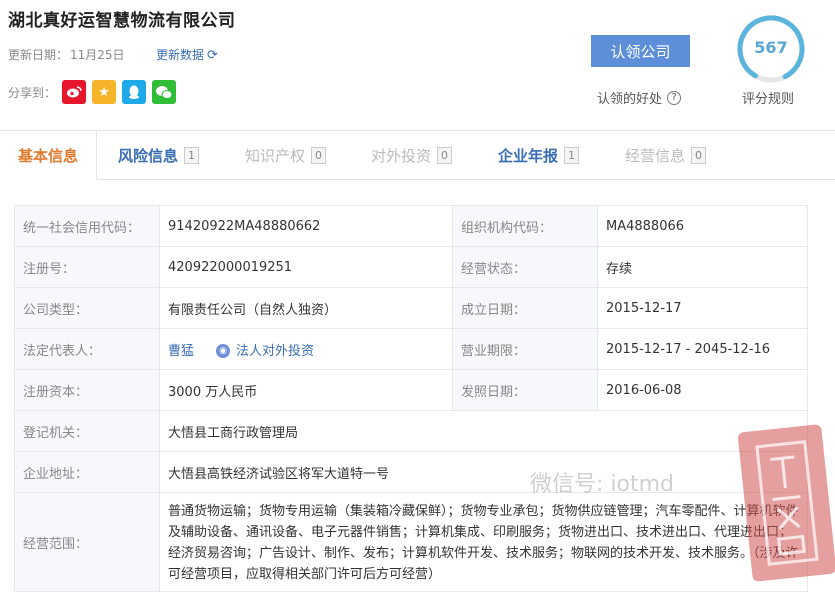  What do you see at coordinates (122, 21) in the screenshot?
I see `company-name: 湖北真好运智慧物流有限公司` at bounding box center [122, 21].